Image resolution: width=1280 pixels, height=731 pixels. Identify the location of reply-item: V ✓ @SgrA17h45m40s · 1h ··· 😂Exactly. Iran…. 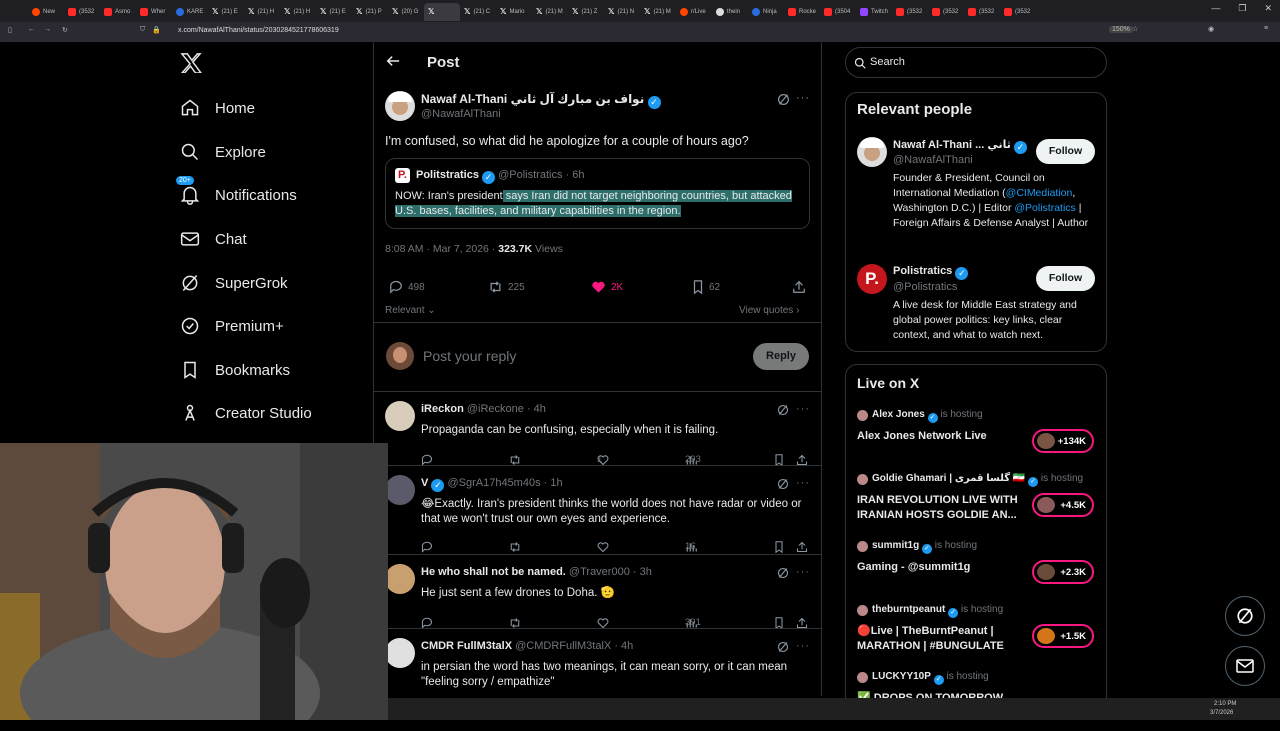
(598, 509).